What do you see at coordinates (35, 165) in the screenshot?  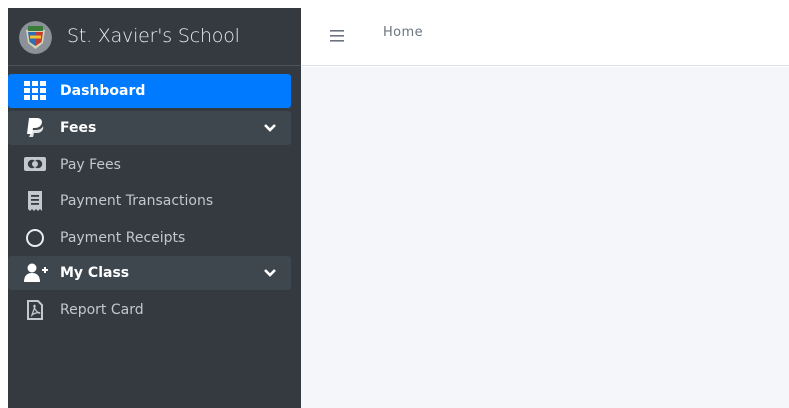 I see `money-bill-icon` at bounding box center [35, 165].